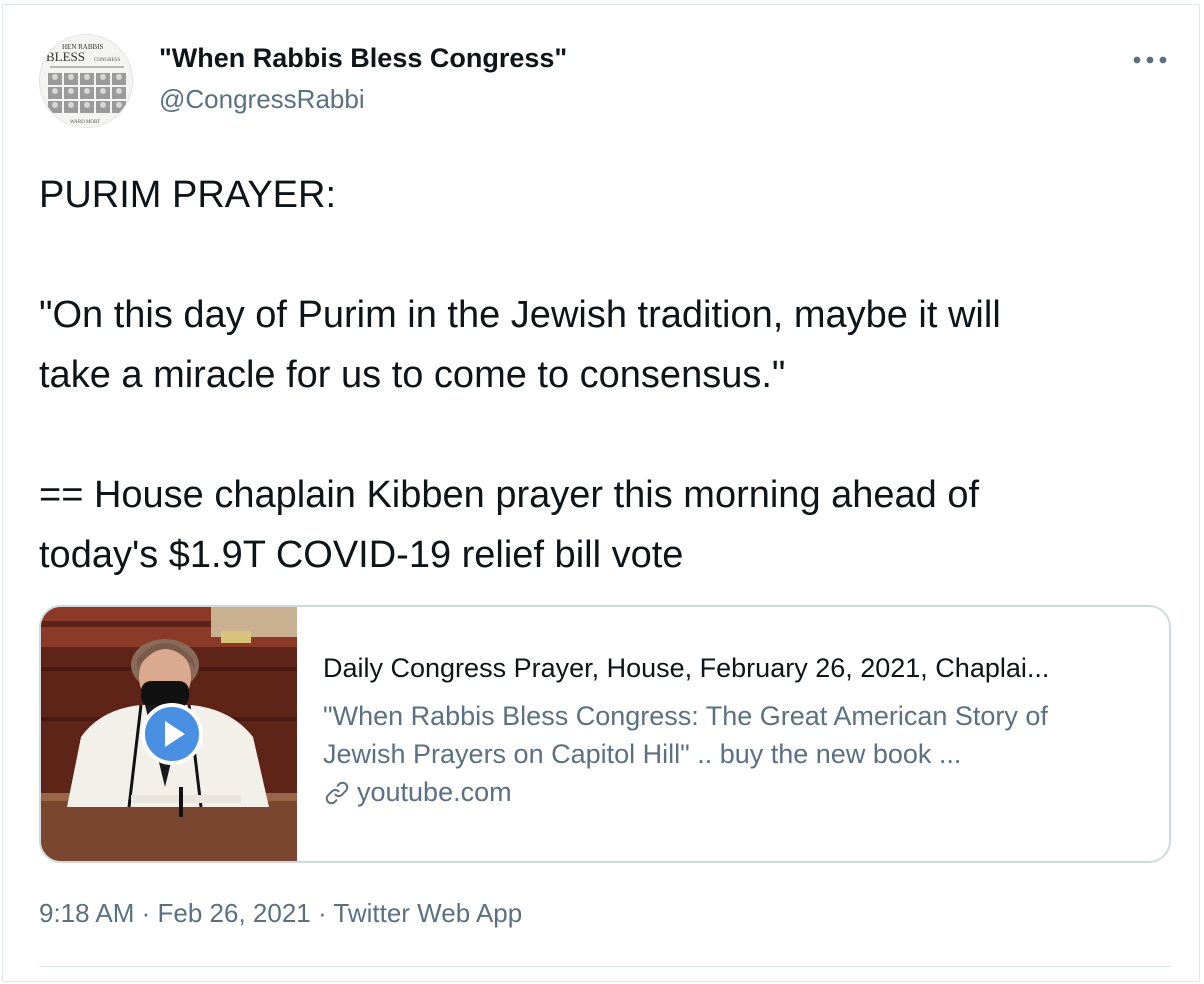  I want to click on more-options-button, so click(1150, 60).